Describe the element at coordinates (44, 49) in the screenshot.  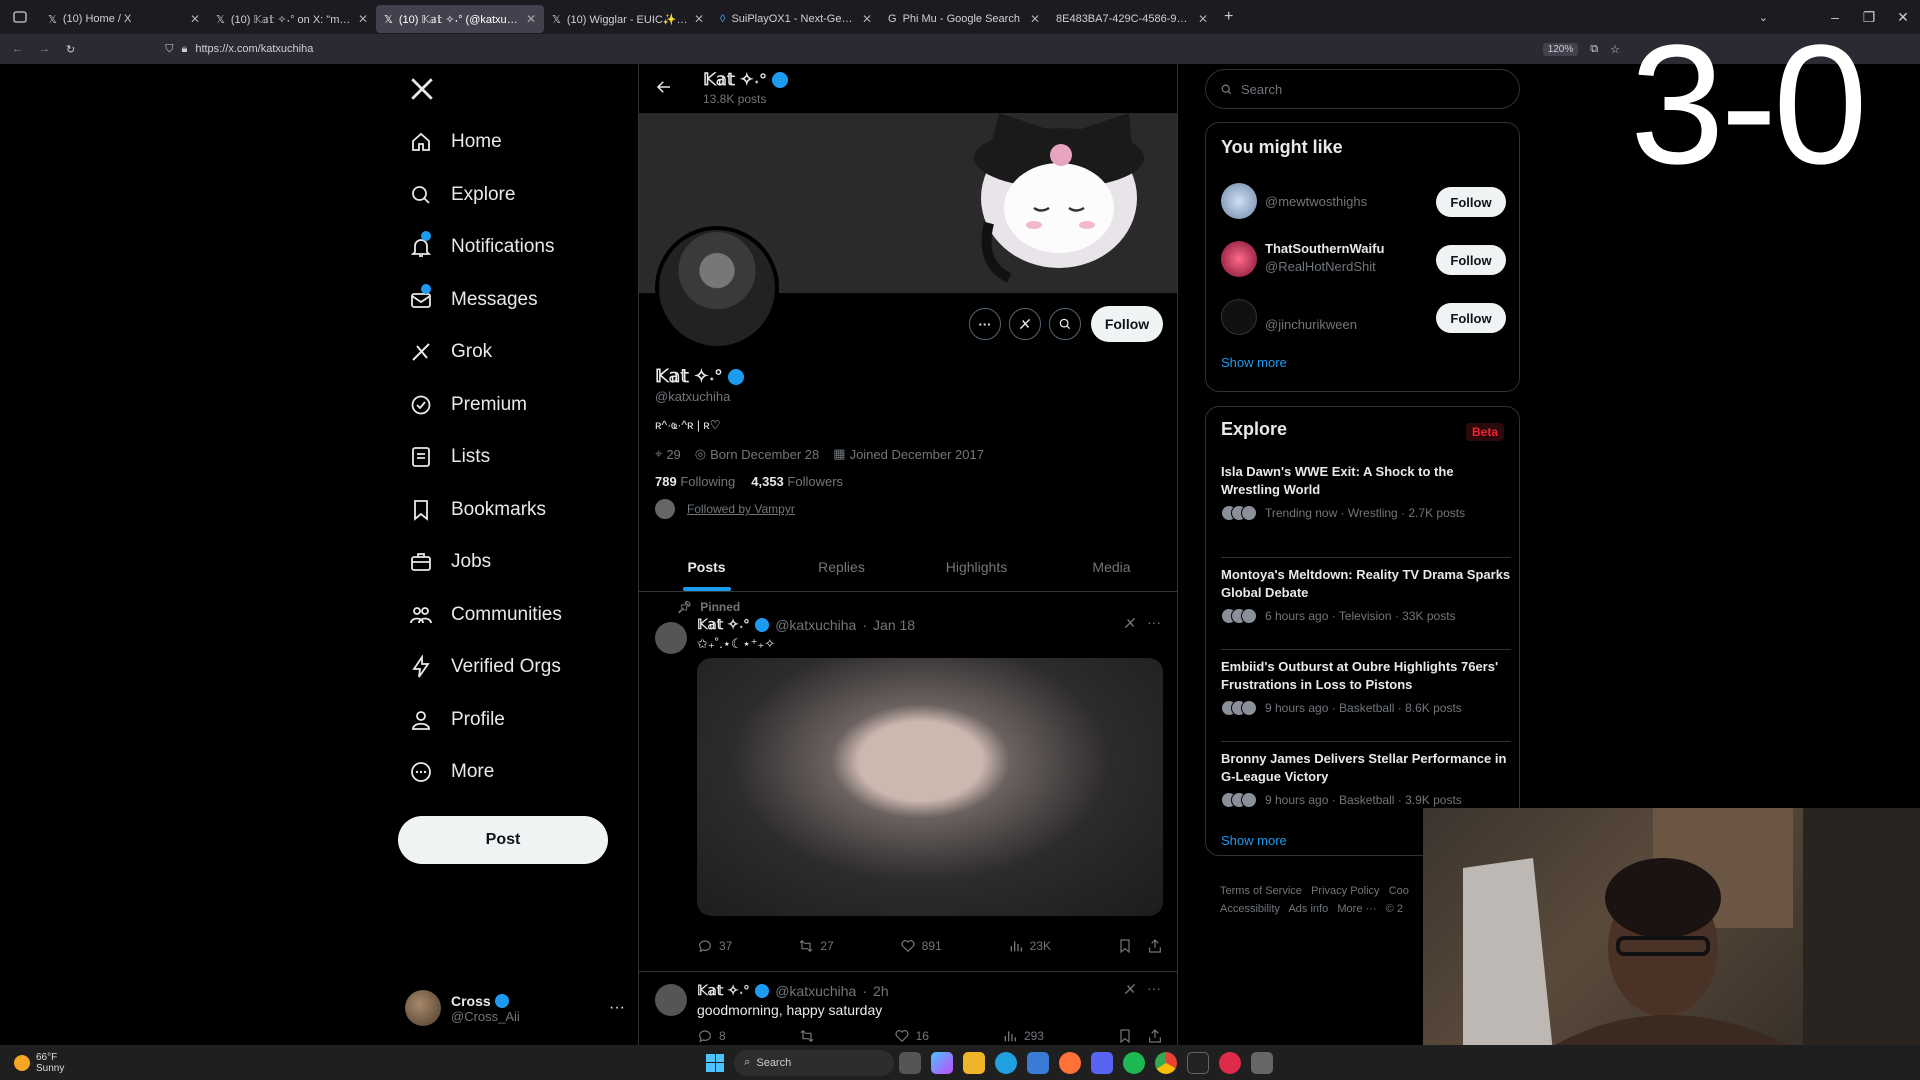
I see `forward-icon: →` at that location.